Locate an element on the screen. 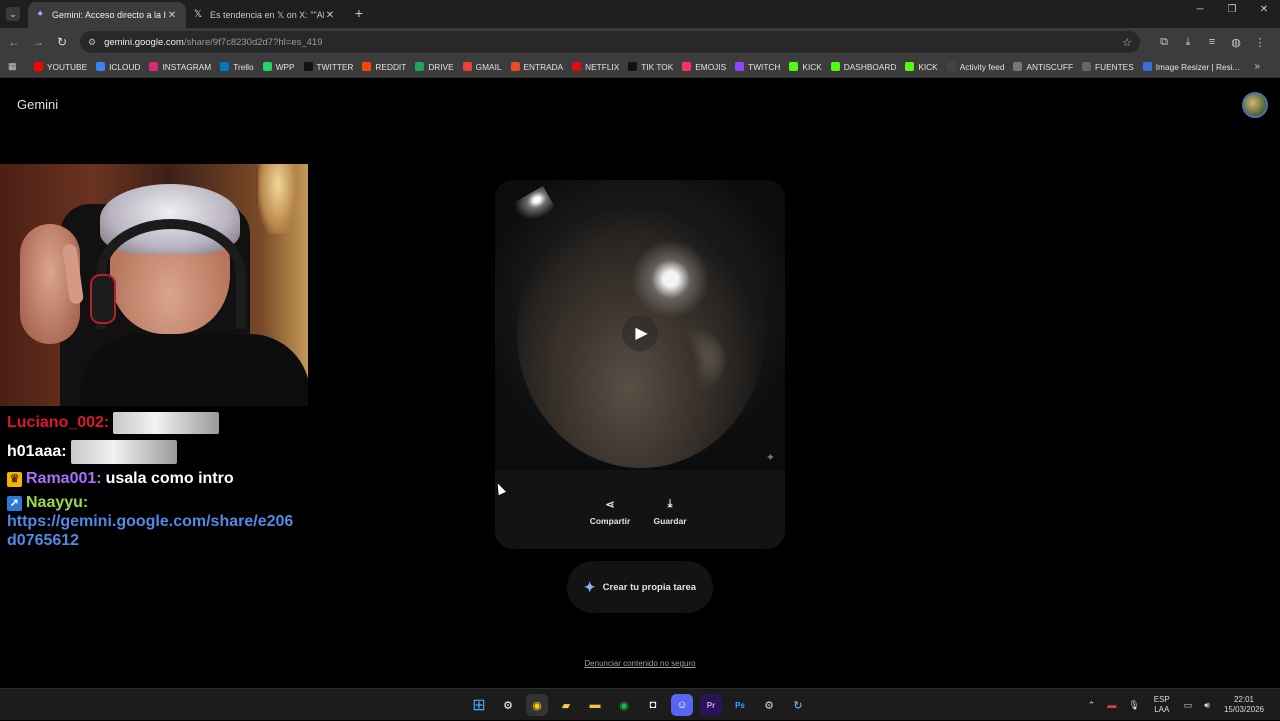 Image resolution: width=1280 pixels, height=721 pixels. gemini-sparkle-icon: ✦ is located at coordinates (589, 586).